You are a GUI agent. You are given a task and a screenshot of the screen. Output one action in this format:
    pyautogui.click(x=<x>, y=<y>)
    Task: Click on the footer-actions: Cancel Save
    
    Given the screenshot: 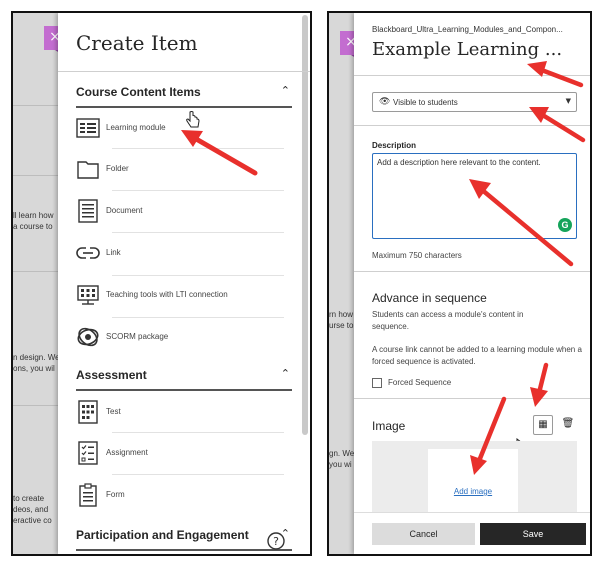 What is the action you would take?
    pyautogui.click(x=472, y=533)
    